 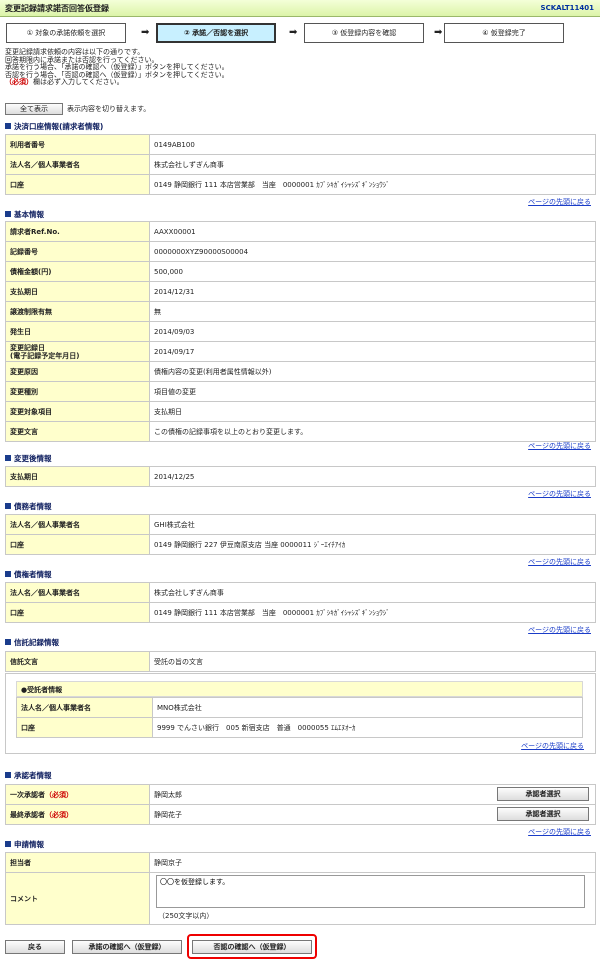 What do you see at coordinates (300, 231) in the screenshot?
I see `table-row: 請求者Ref.No. AAXX00001` at bounding box center [300, 231].